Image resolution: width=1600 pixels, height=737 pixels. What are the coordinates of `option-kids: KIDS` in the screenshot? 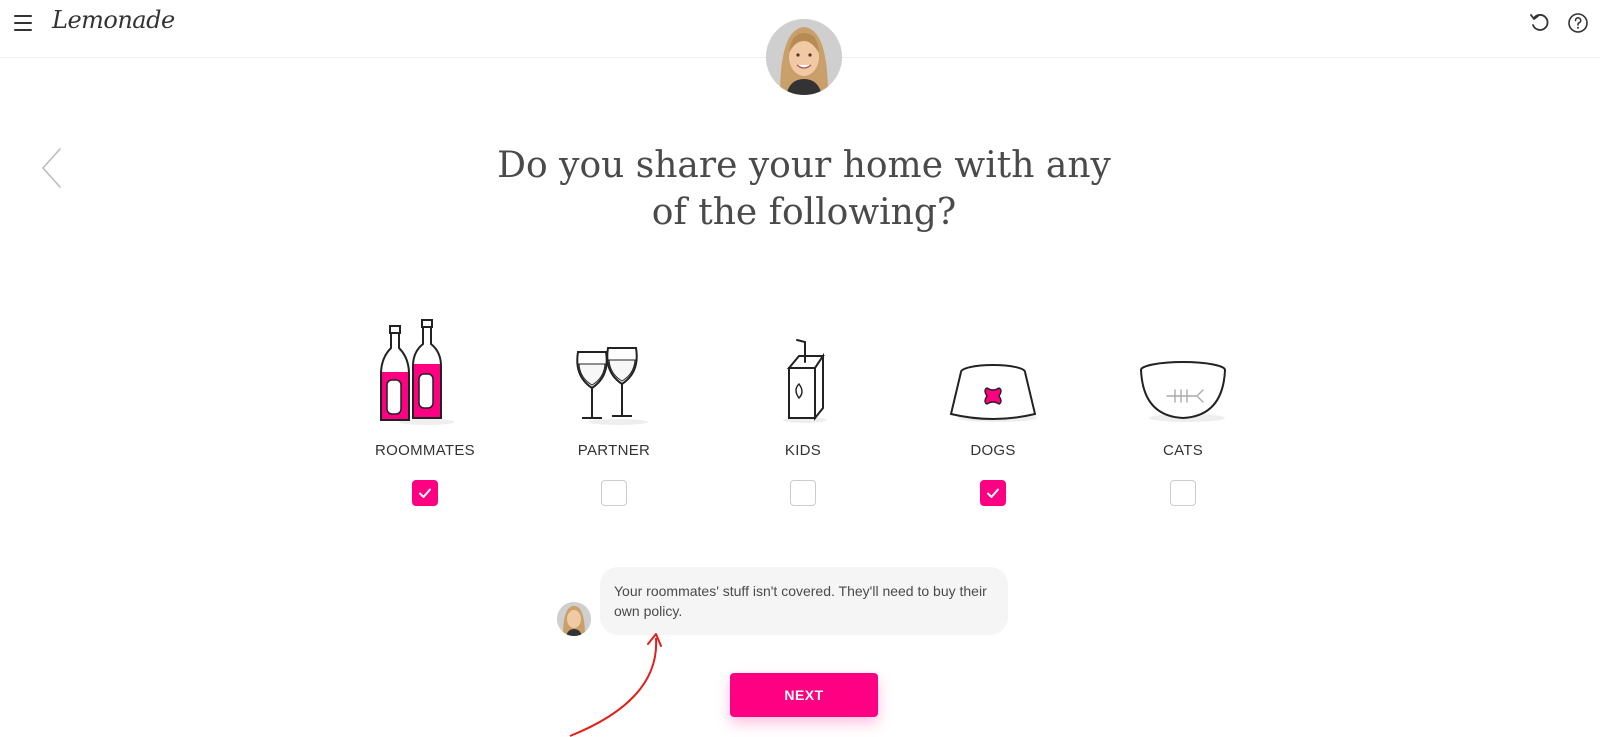 It's located at (803, 412).